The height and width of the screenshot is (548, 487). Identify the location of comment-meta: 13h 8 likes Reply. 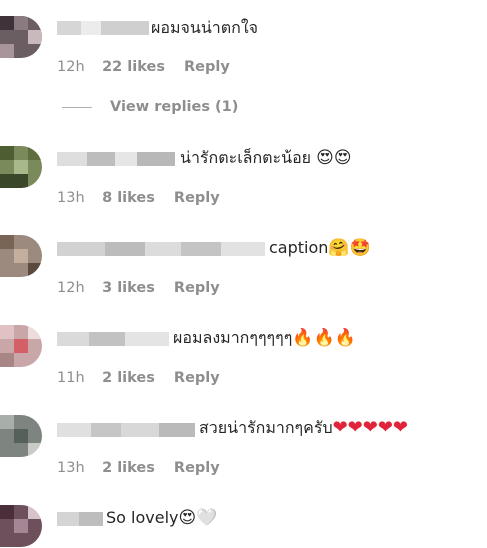
(138, 198).